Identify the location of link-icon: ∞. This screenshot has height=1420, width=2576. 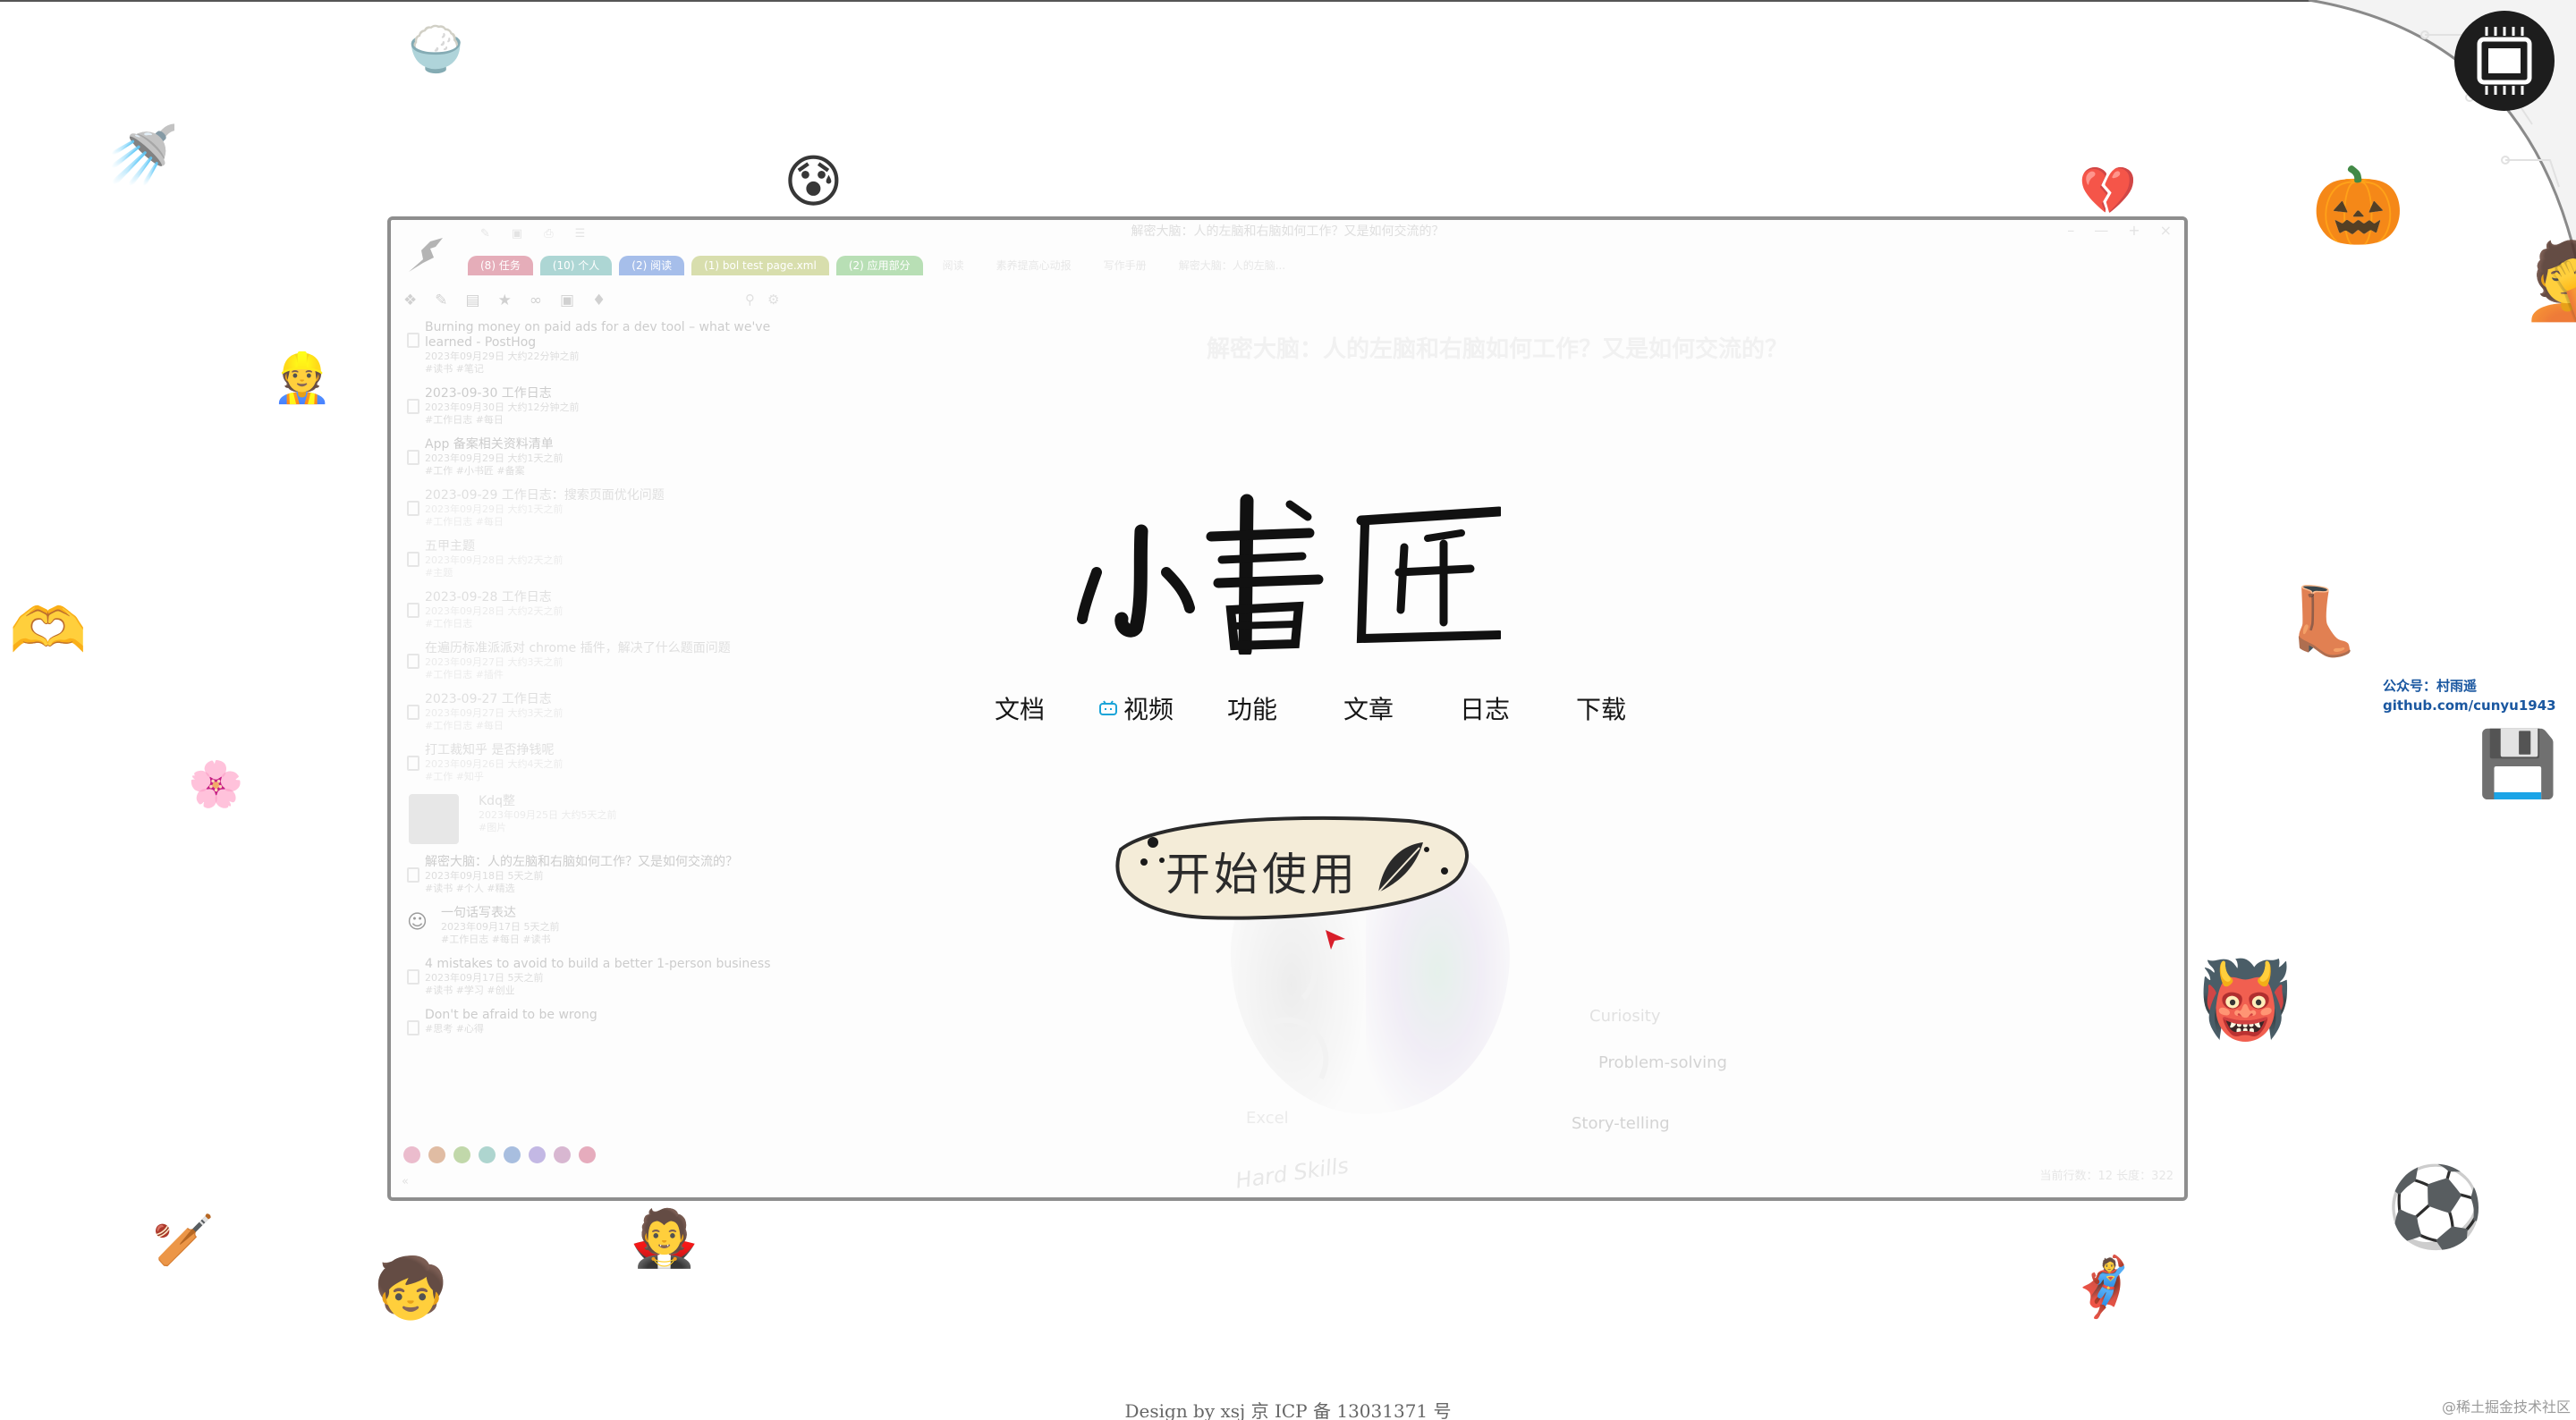
(536, 301).